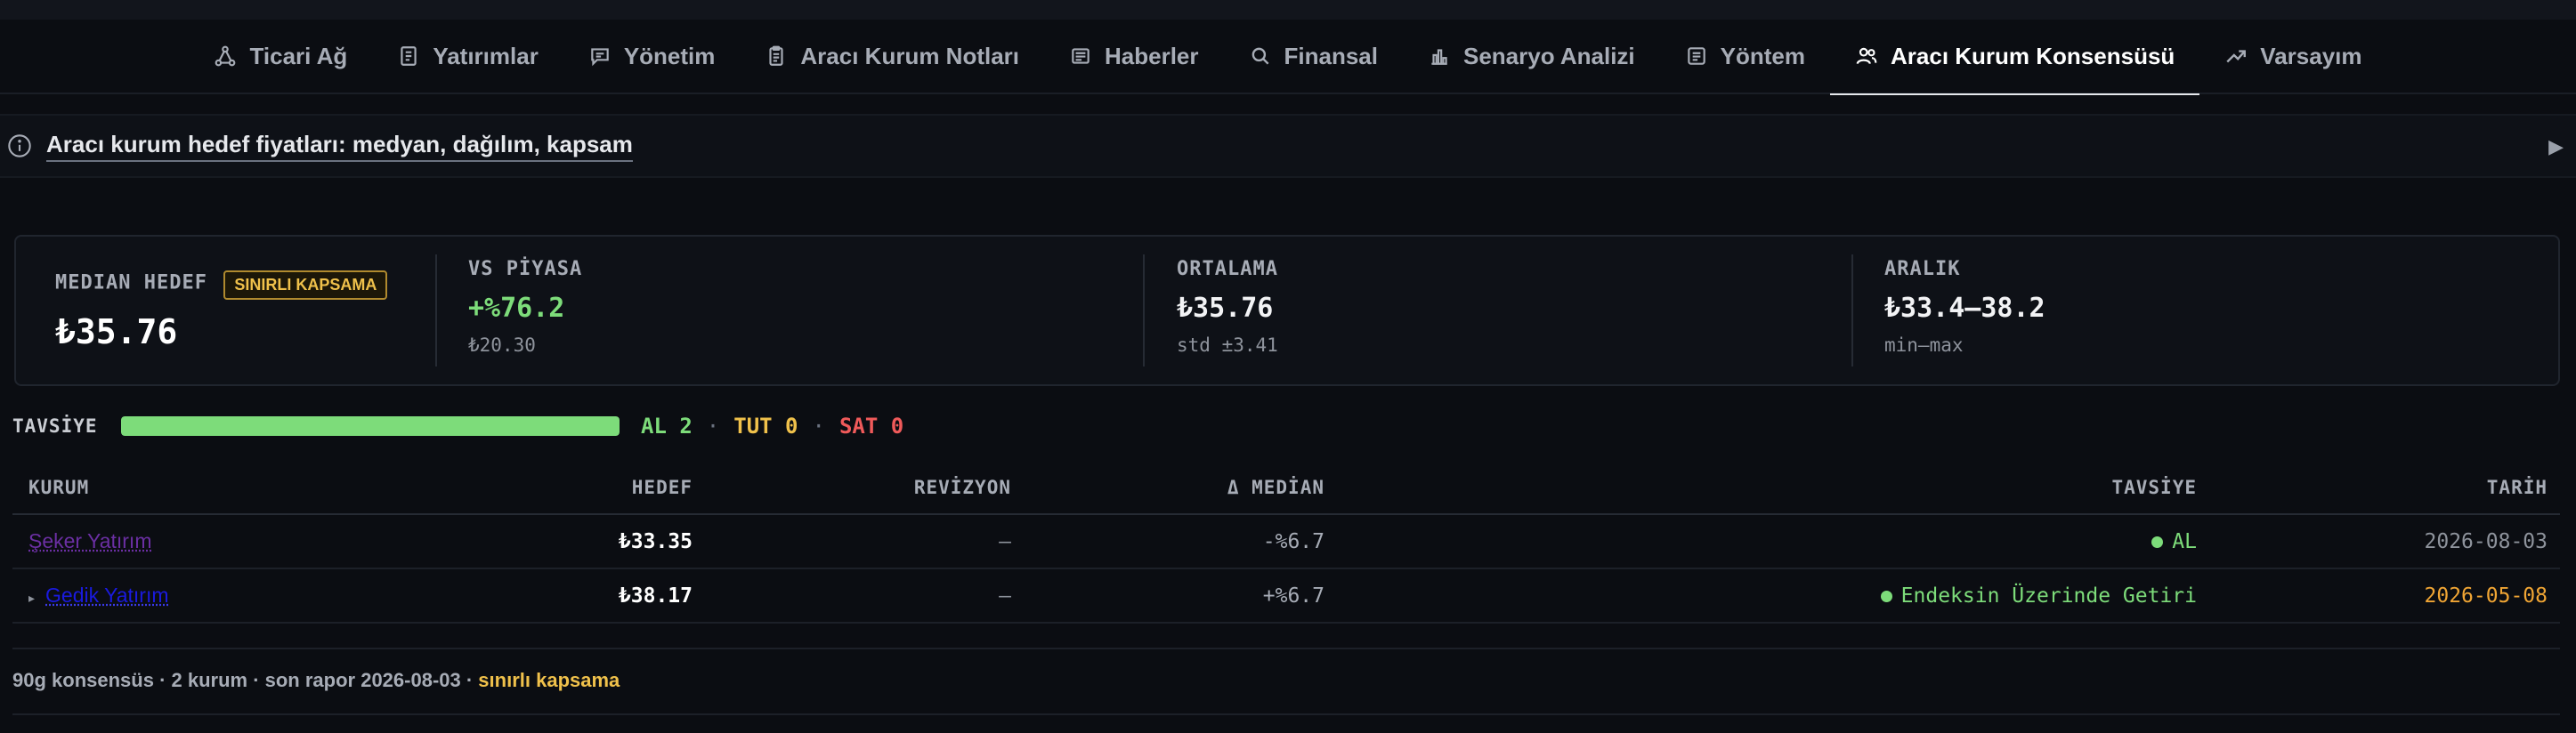 This screenshot has height=733, width=2576. I want to click on buy-share-fill, so click(371, 426).